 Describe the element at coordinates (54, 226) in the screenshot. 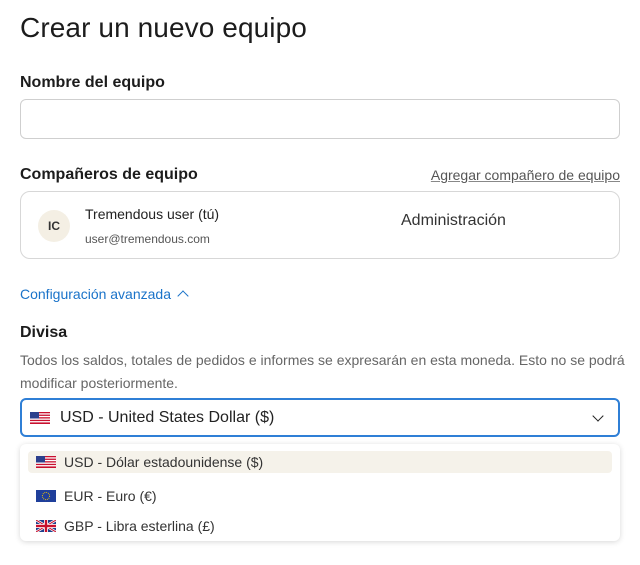

I see `avatar: IC` at that location.